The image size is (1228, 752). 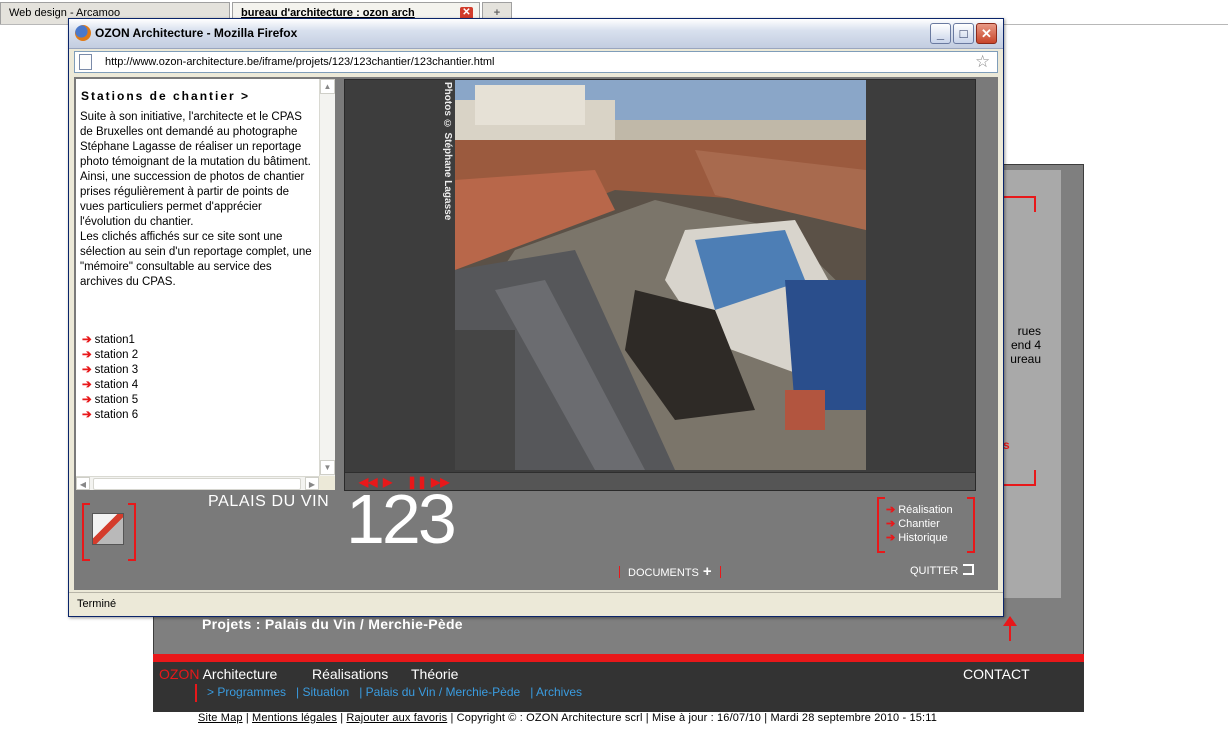 What do you see at coordinates (220, 718) in the screenshot?
I see `footer-site-map: Site Map` at bounding box center [220, 718].